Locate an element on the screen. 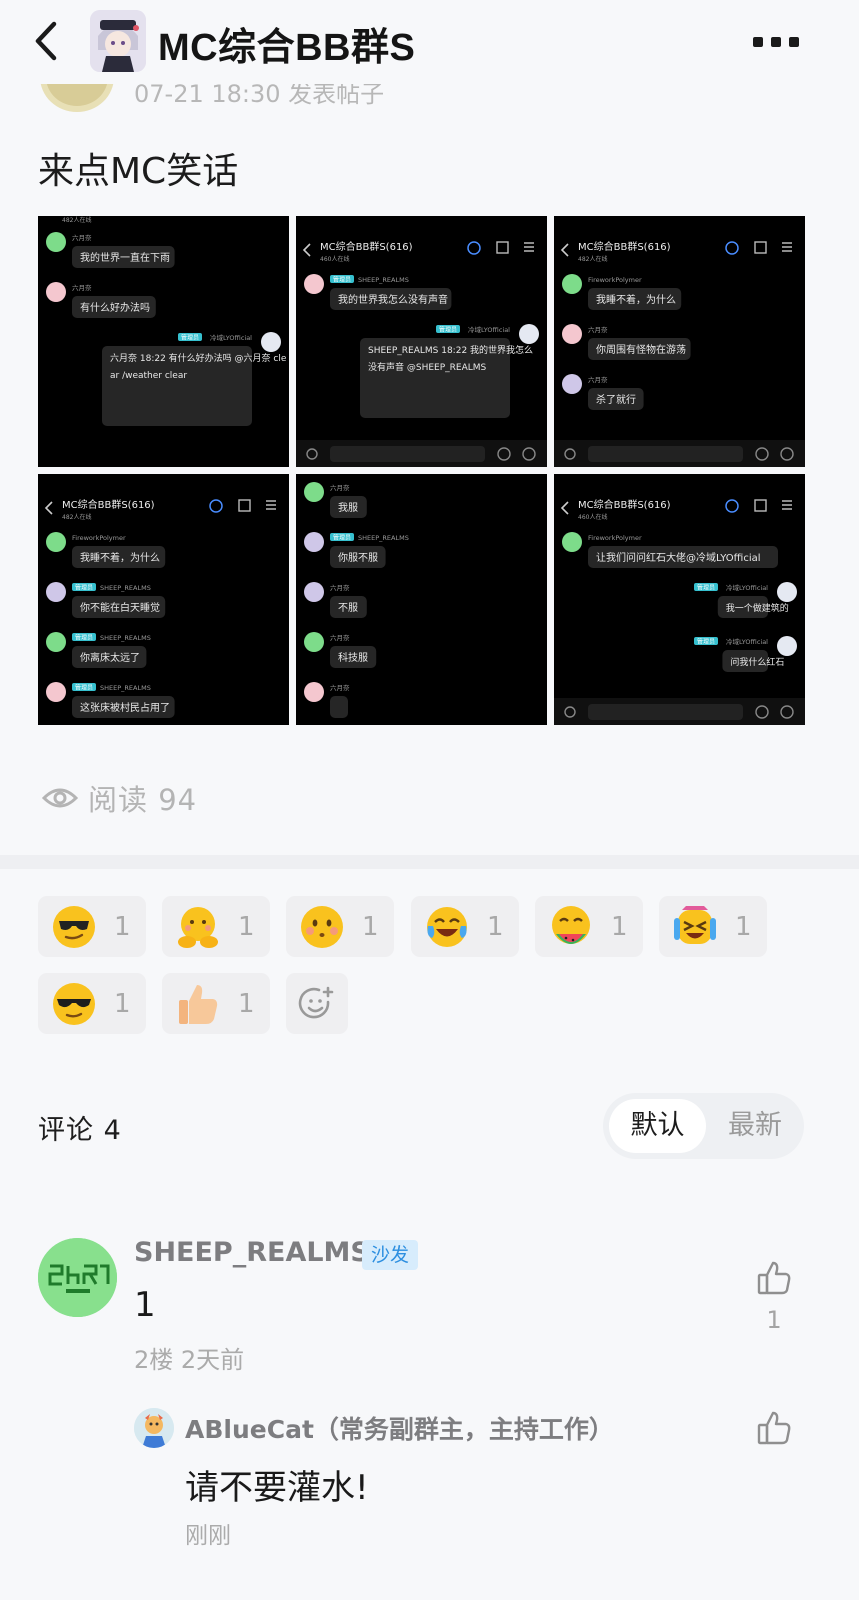 The image size is (859, 1600). add-reaction-button is located at coordinates (317, 1003).